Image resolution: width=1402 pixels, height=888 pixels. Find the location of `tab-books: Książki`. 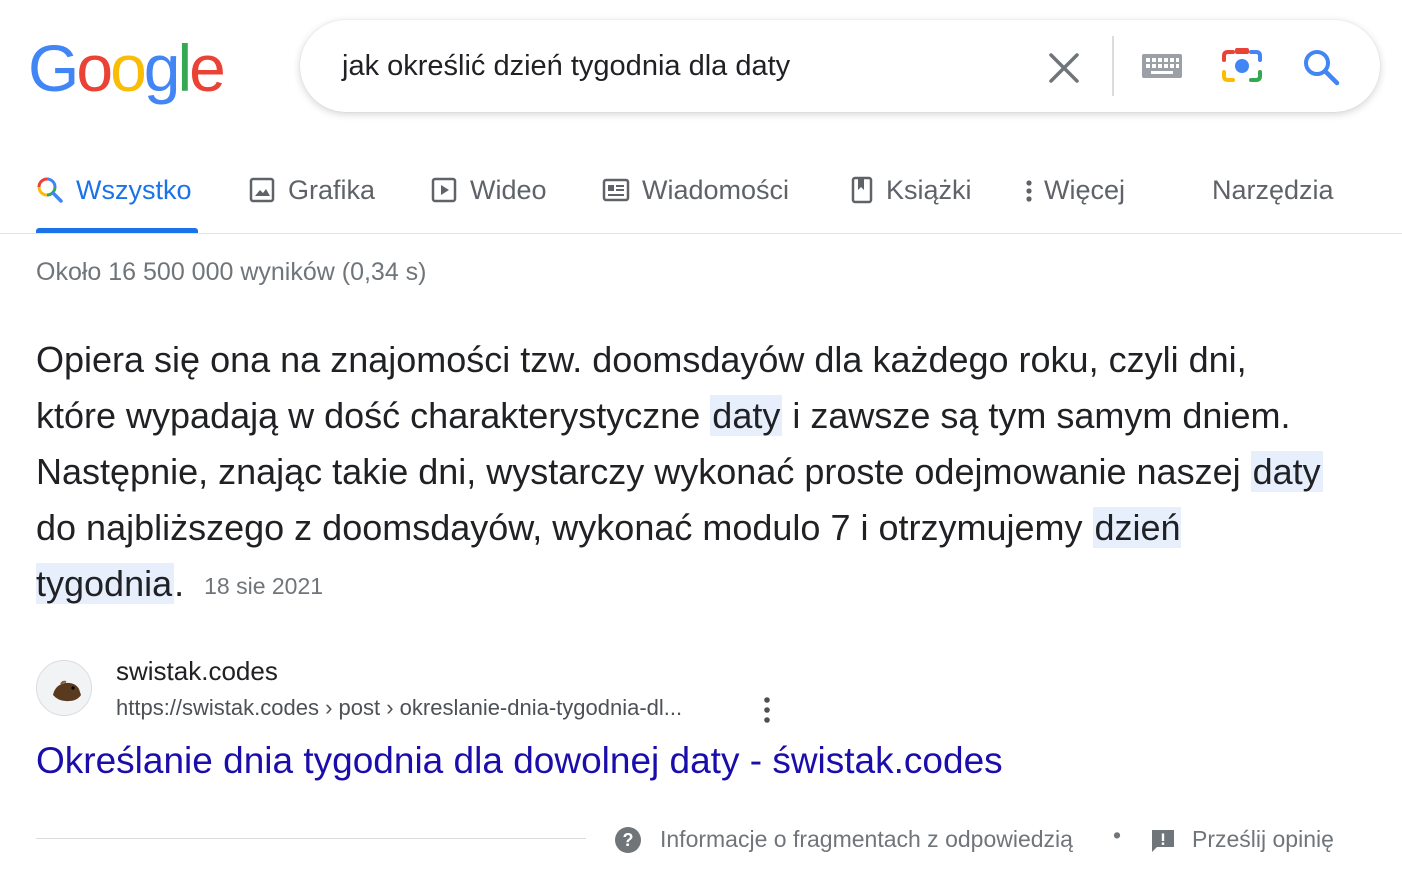

tab-books: Książki is located at coordinates (911, 190).